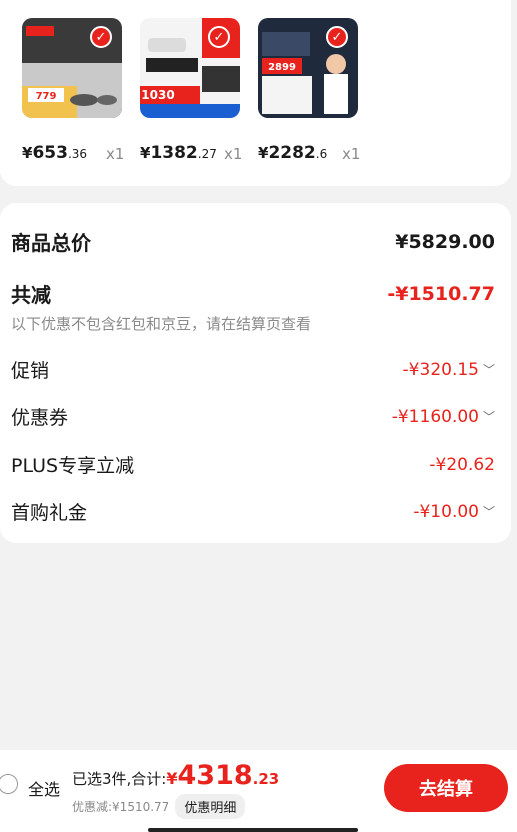  I want to click on discount-value: -¥10.00, so click(446, 511).